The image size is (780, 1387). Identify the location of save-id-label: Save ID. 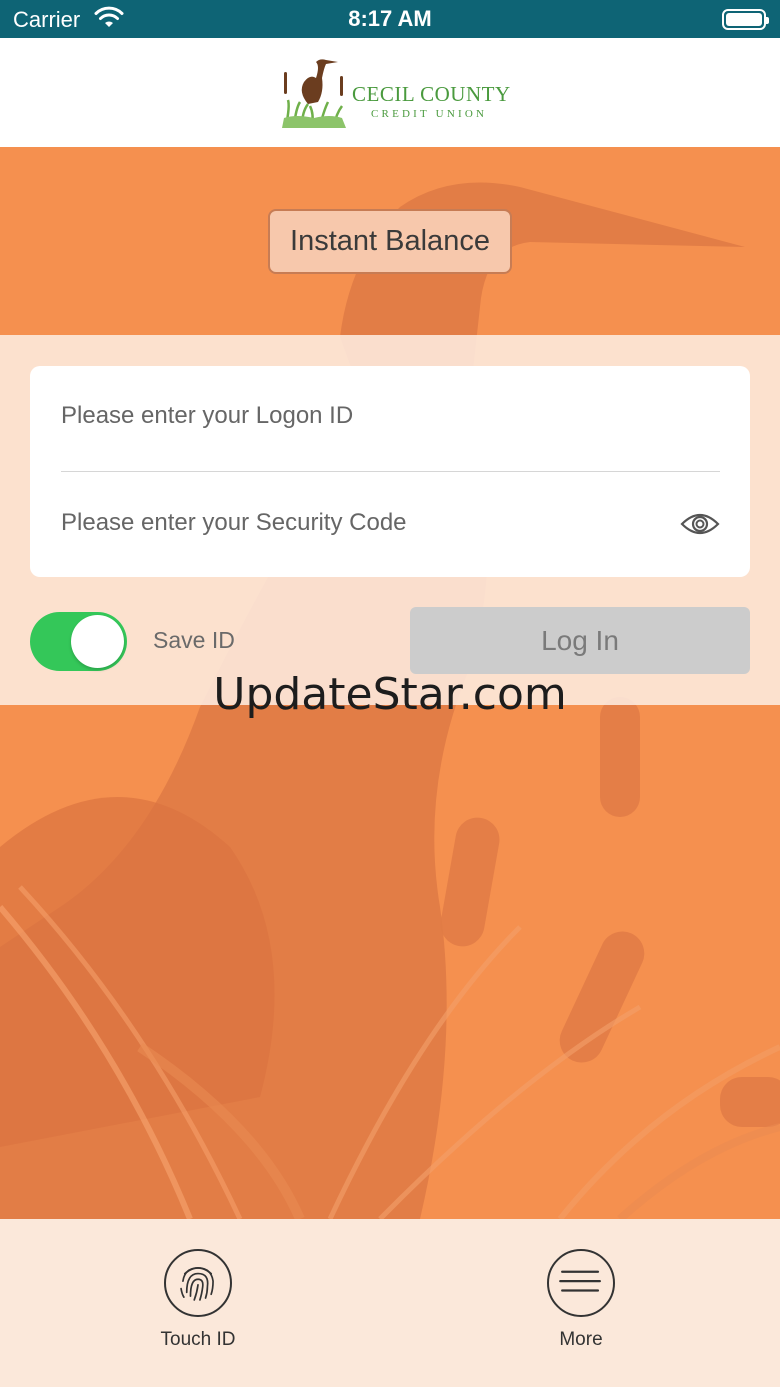
(194, 640).